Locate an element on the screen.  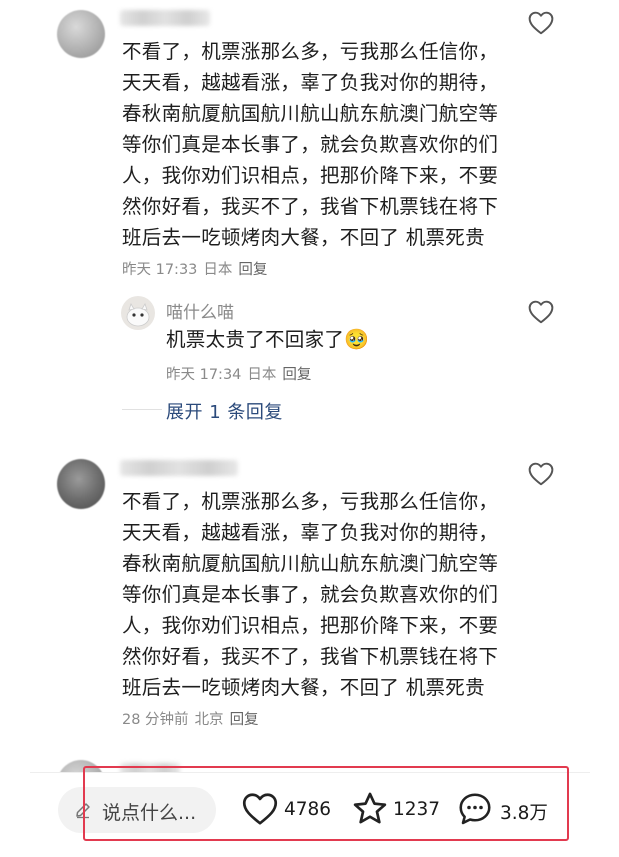
cat-avatar-icon is located at coordinates (138, 315).